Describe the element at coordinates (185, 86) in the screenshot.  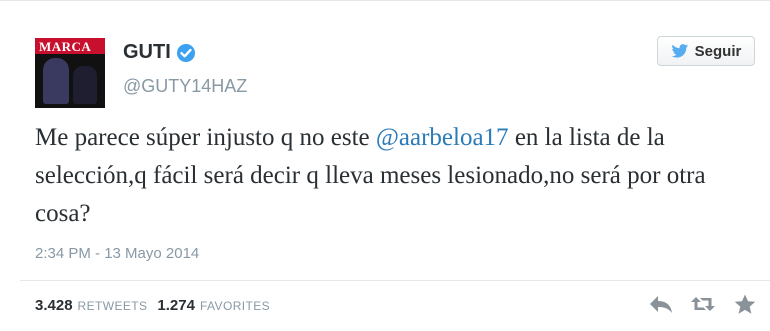
I see `user-handle: @GUTY14HAZ` at that location.